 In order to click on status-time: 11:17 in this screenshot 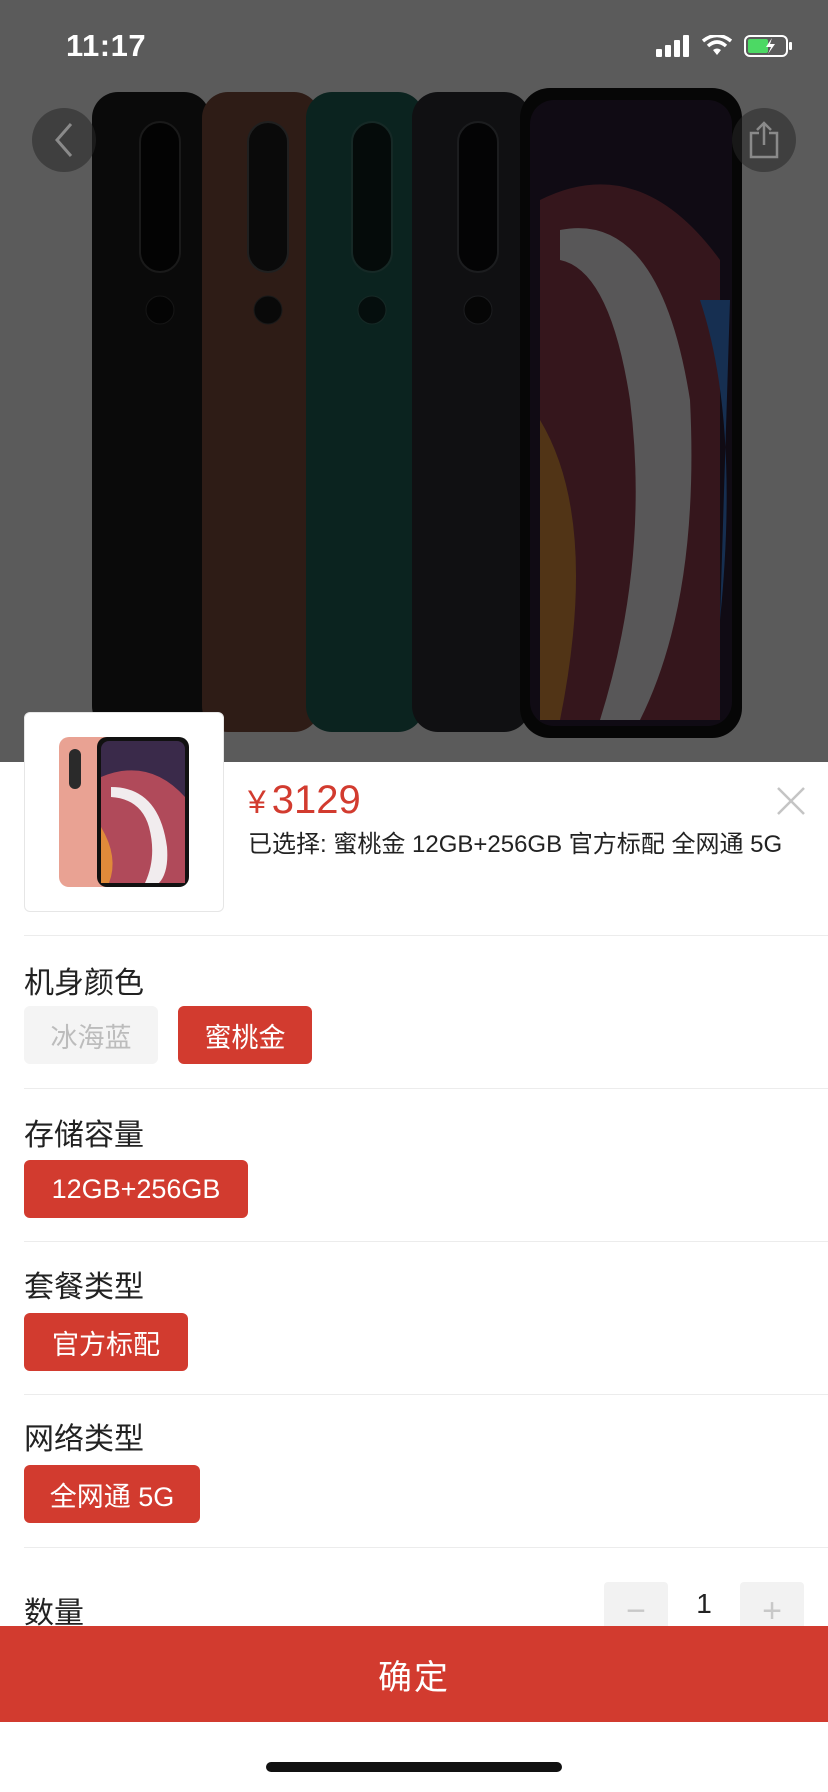, I will do `click(106, 45)`.